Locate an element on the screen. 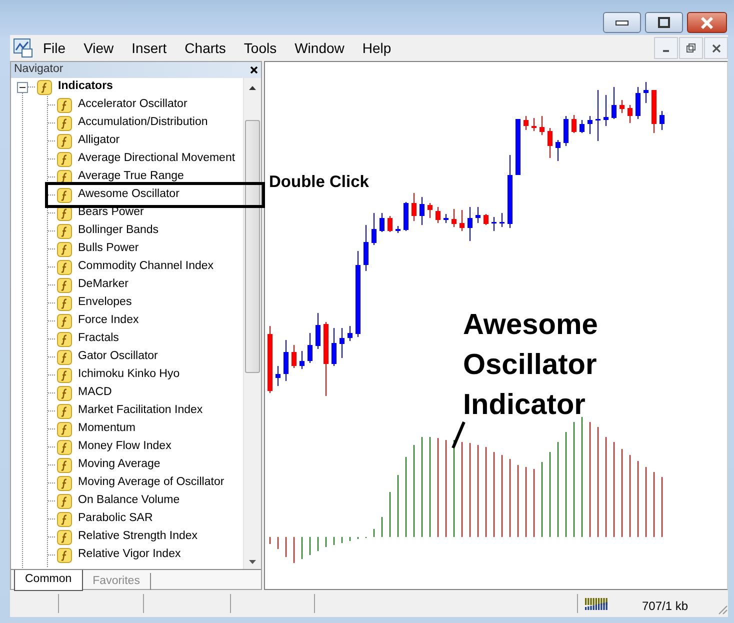 This screenshot has width=734, height=623. tree-item: Average Directional Movement is located at coordinates (157, 159).